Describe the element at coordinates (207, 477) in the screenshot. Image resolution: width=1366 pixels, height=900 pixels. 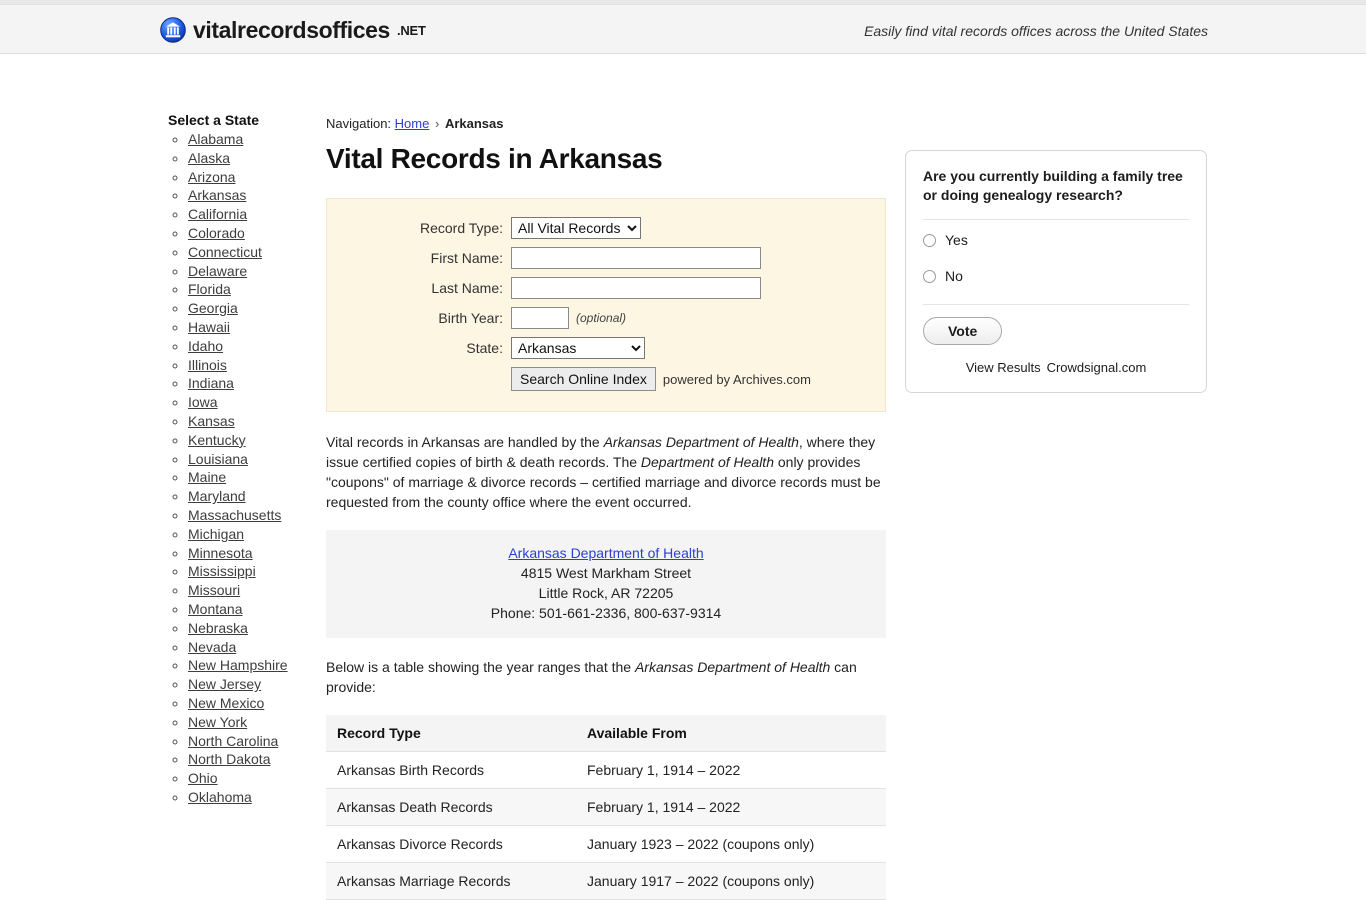
I see `state-link-maine: Maine` at that location.